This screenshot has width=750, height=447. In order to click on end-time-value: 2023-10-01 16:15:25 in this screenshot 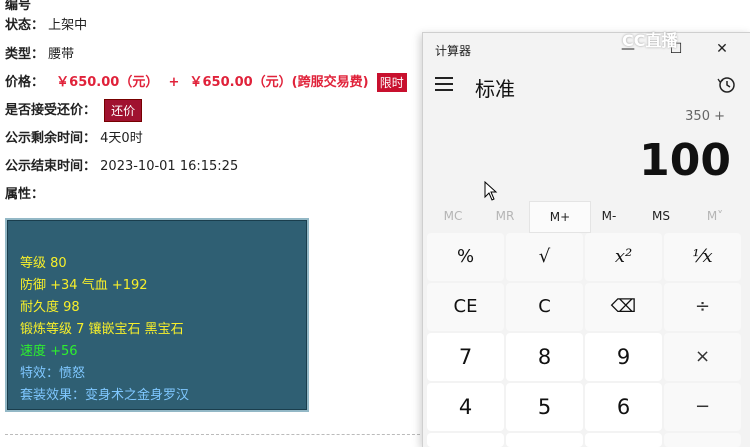, I will do `click(169, 166)`.